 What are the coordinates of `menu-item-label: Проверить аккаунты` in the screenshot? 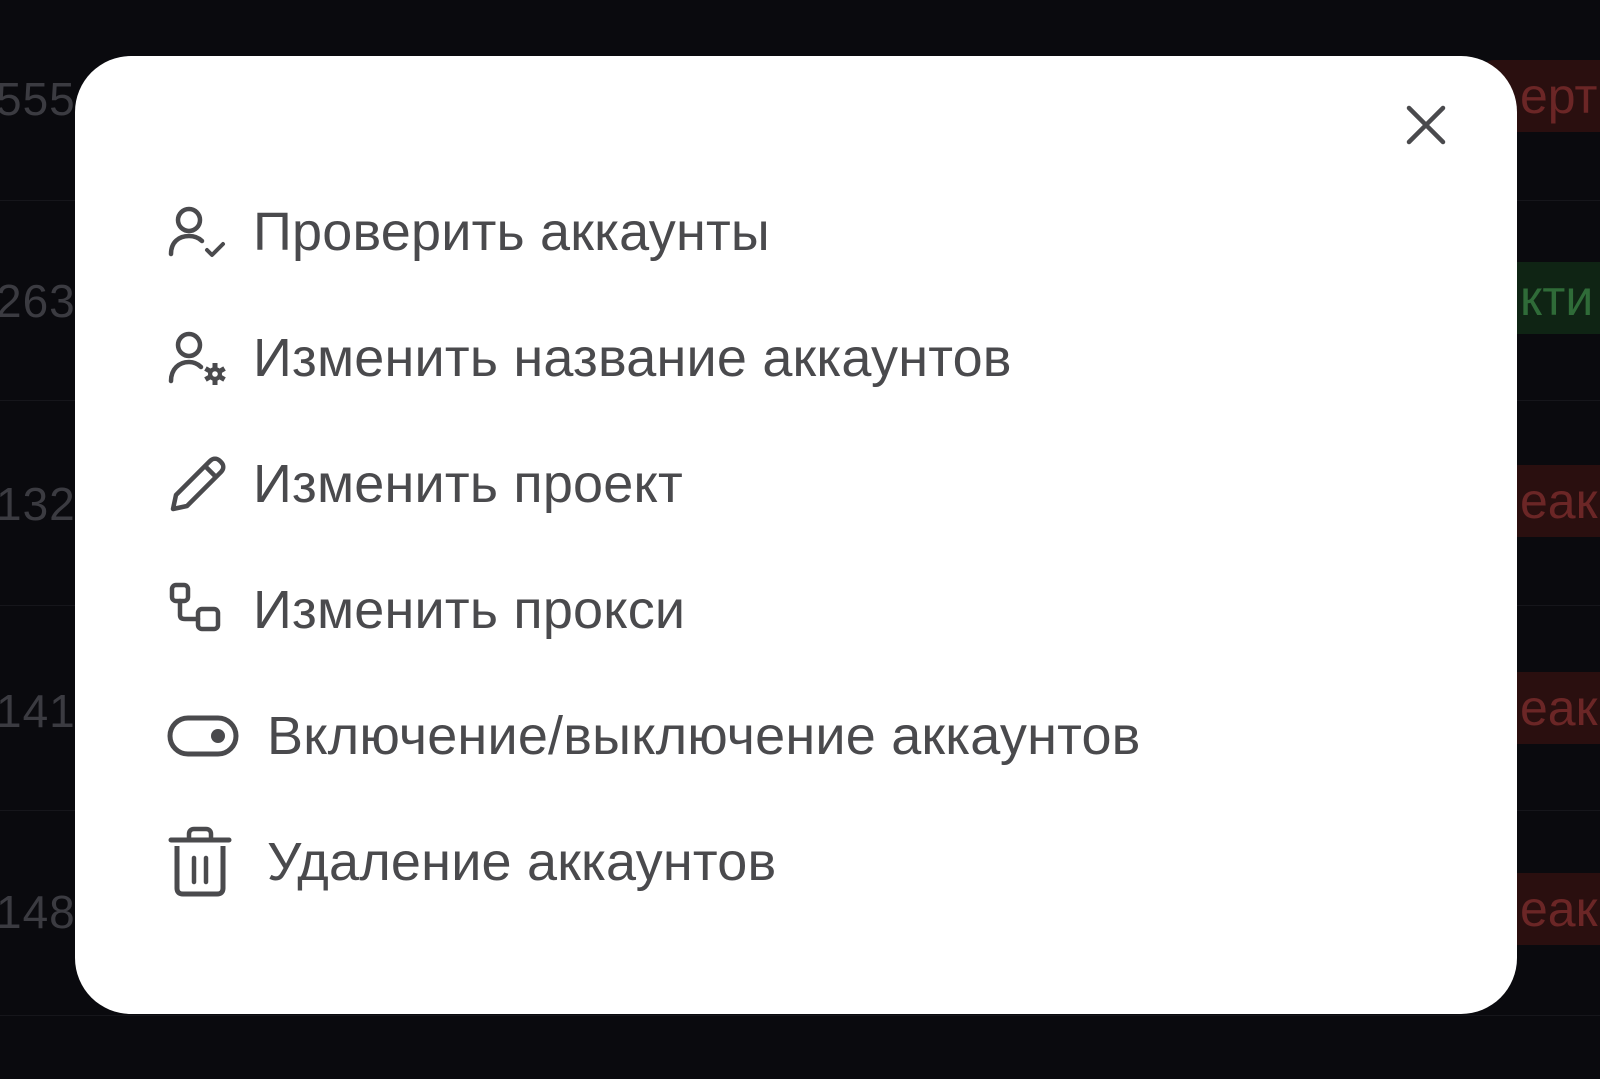 It's located at (511, 232).